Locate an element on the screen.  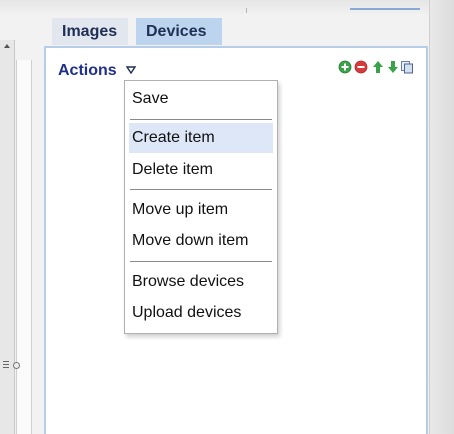
vertical-scrollbar is located at coordinates (24, 247).